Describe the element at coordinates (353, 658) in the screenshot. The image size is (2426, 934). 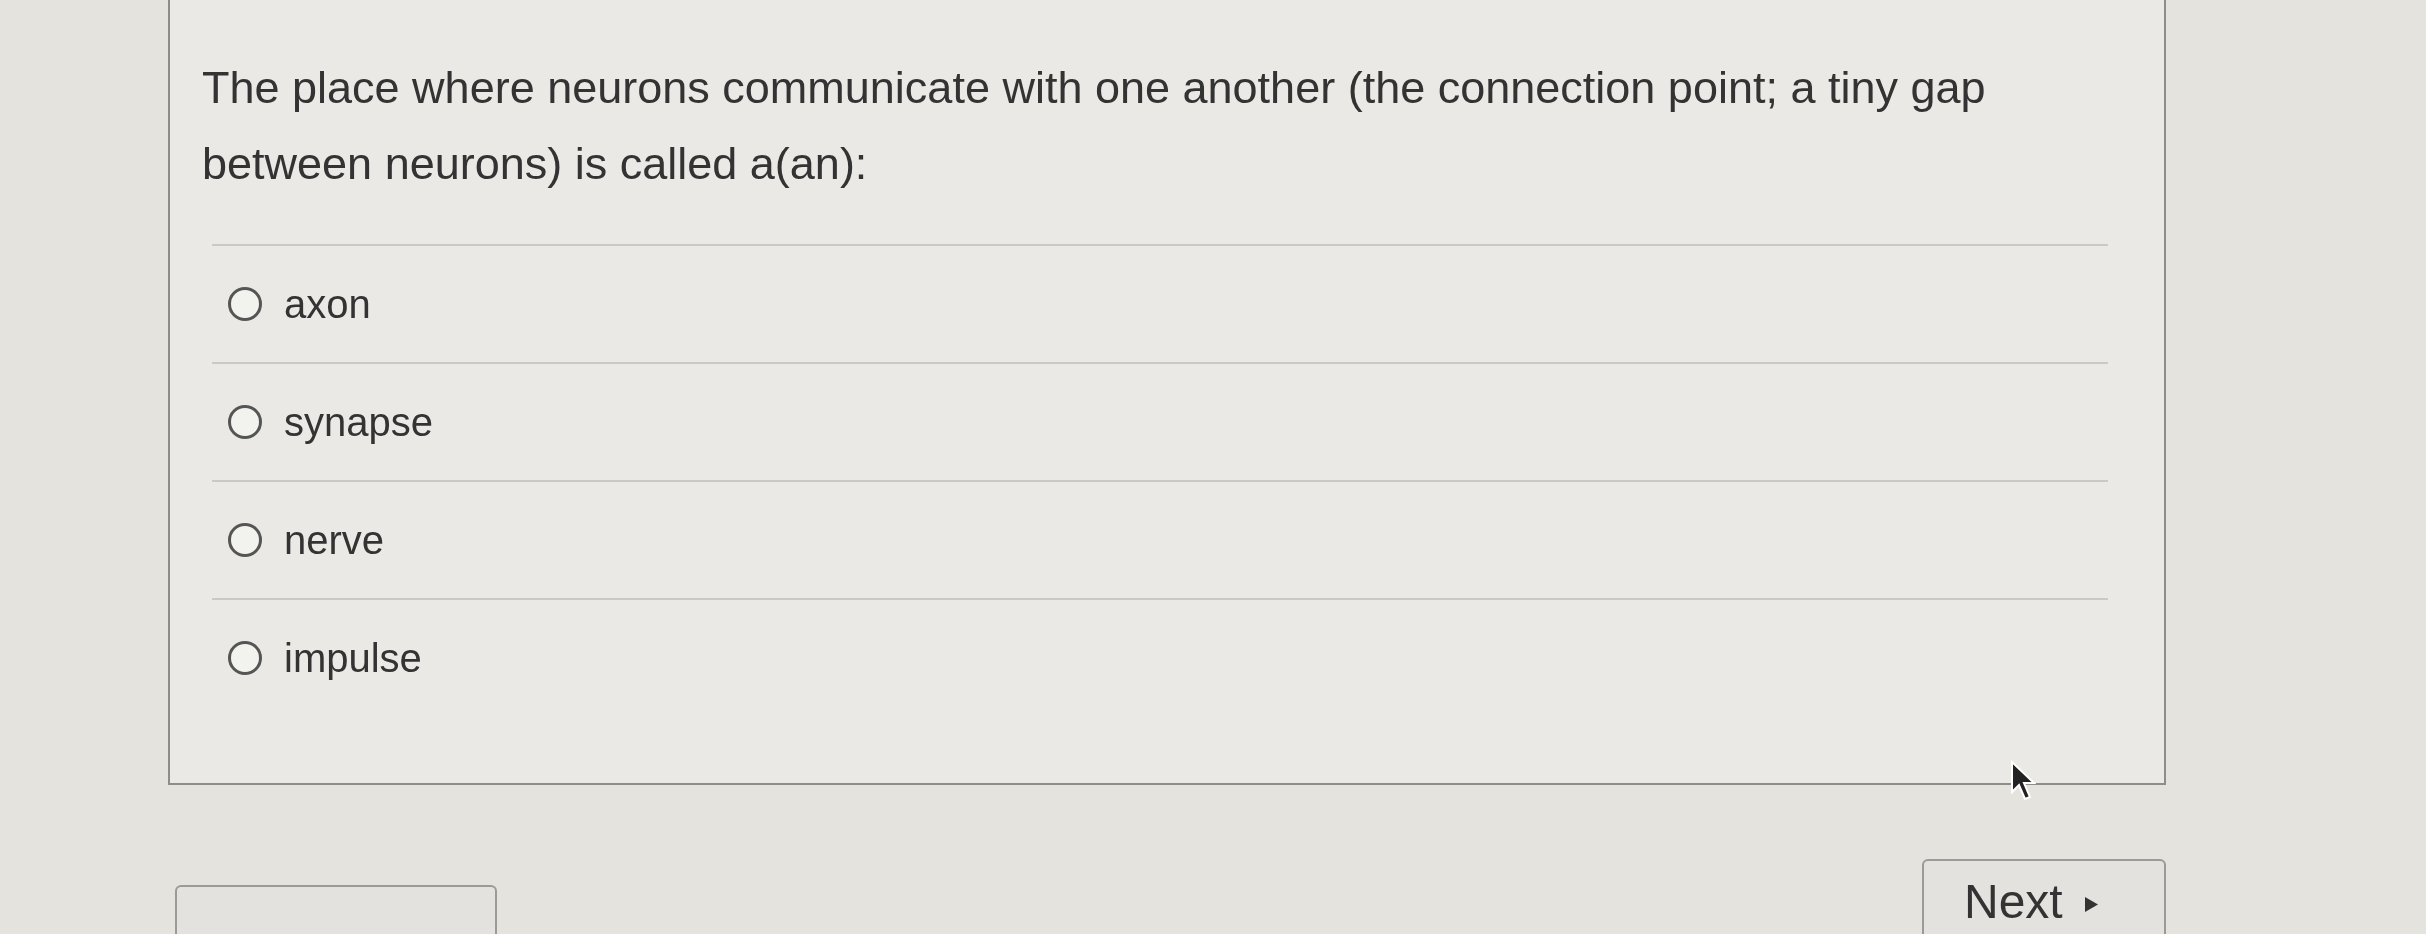
I see `option-label: impulse` at that location.